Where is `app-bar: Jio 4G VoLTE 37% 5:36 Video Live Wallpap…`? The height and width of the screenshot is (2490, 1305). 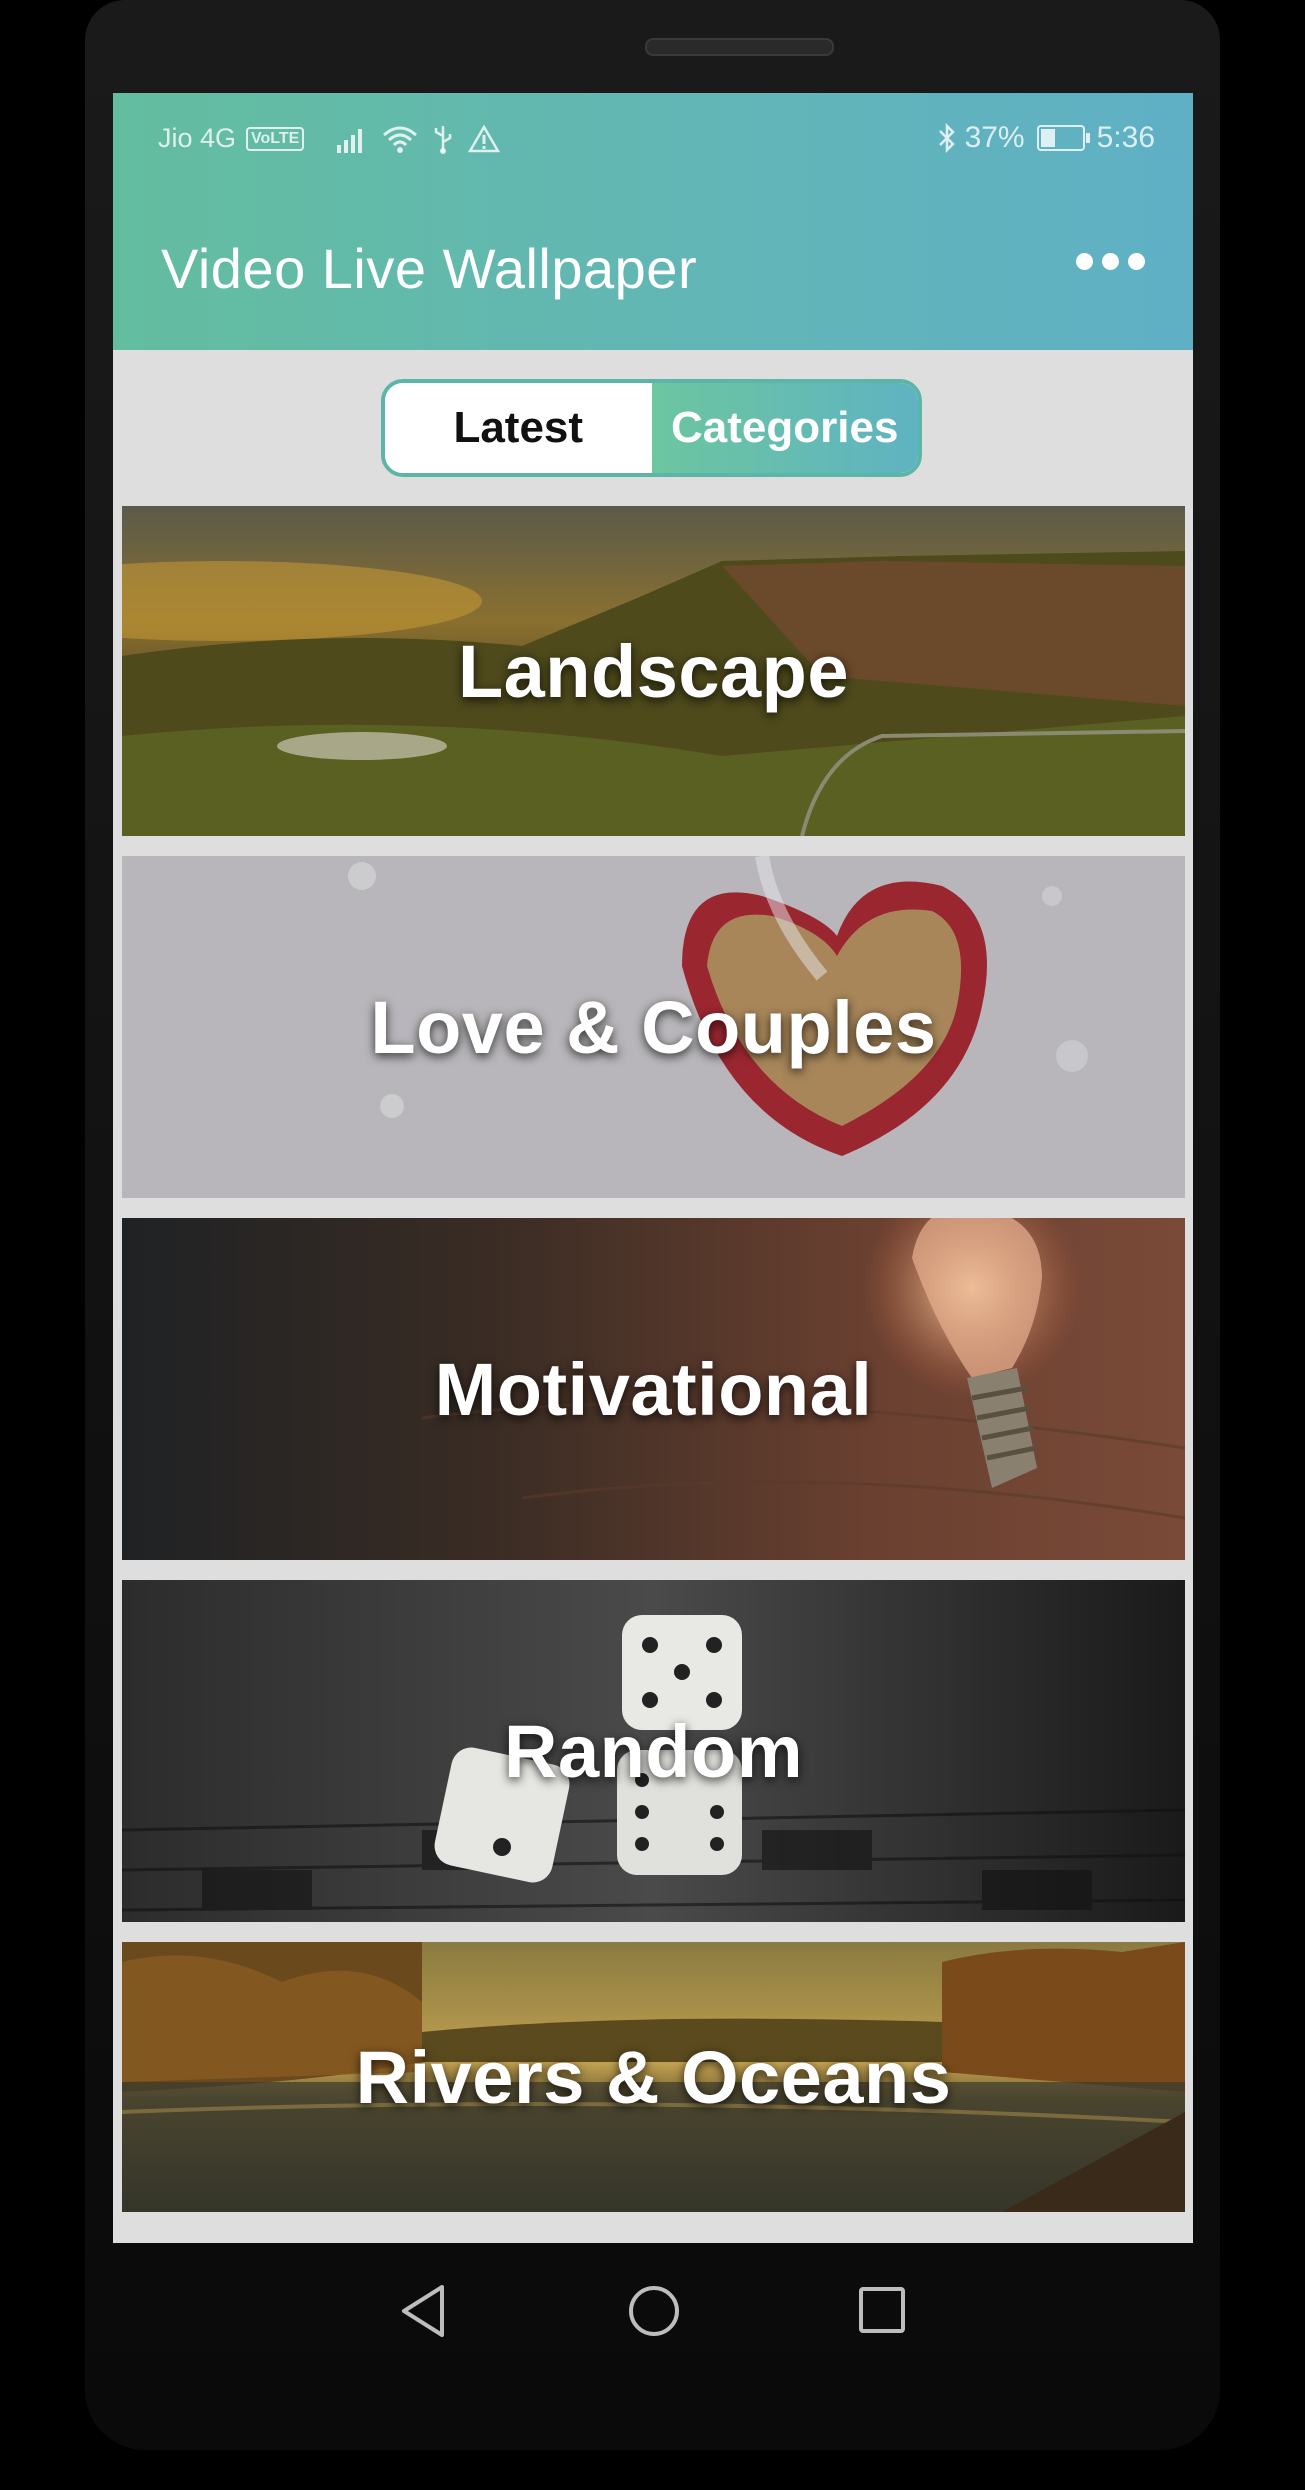 app-bar: Jio 4G VoLTE 37% 5:36 Video Live Wallpap… is located at coordinates (653, 221).